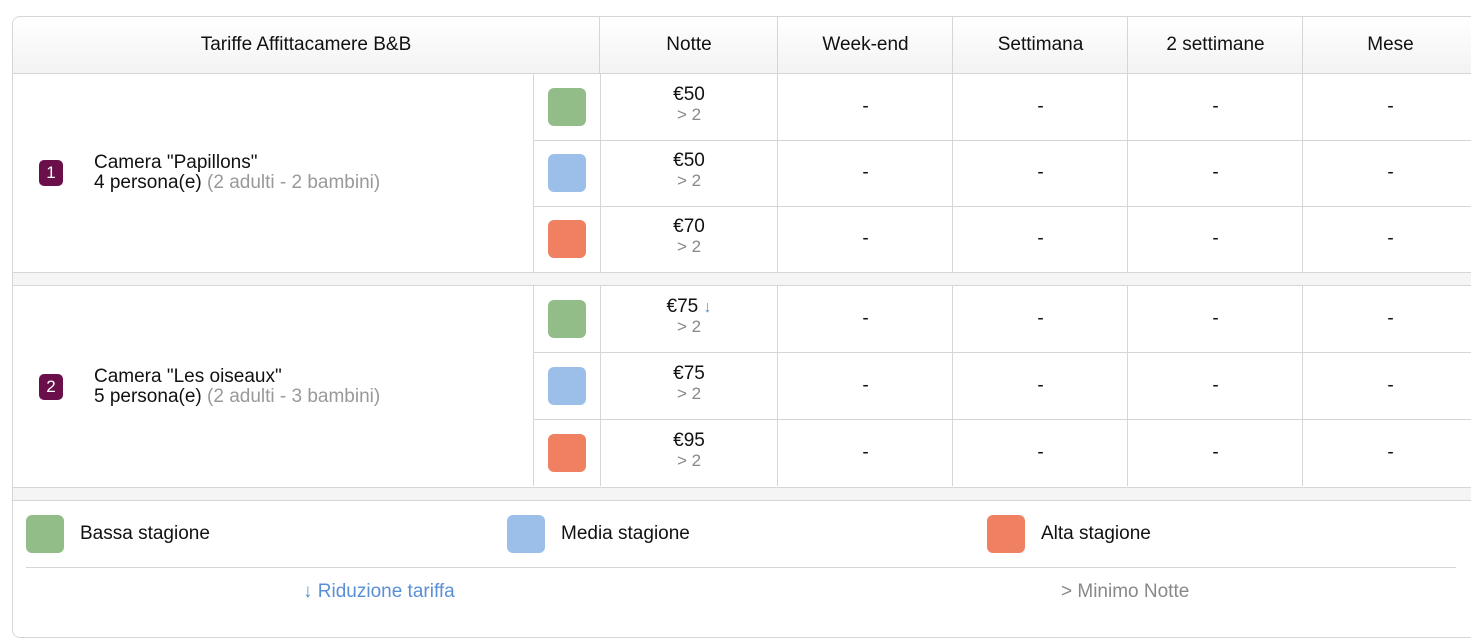 The width and height of the screenshot is (1471, 638). Describe the element at coordinates (689, 440) in the screenshot. I see `price-amount: €95` at that location.